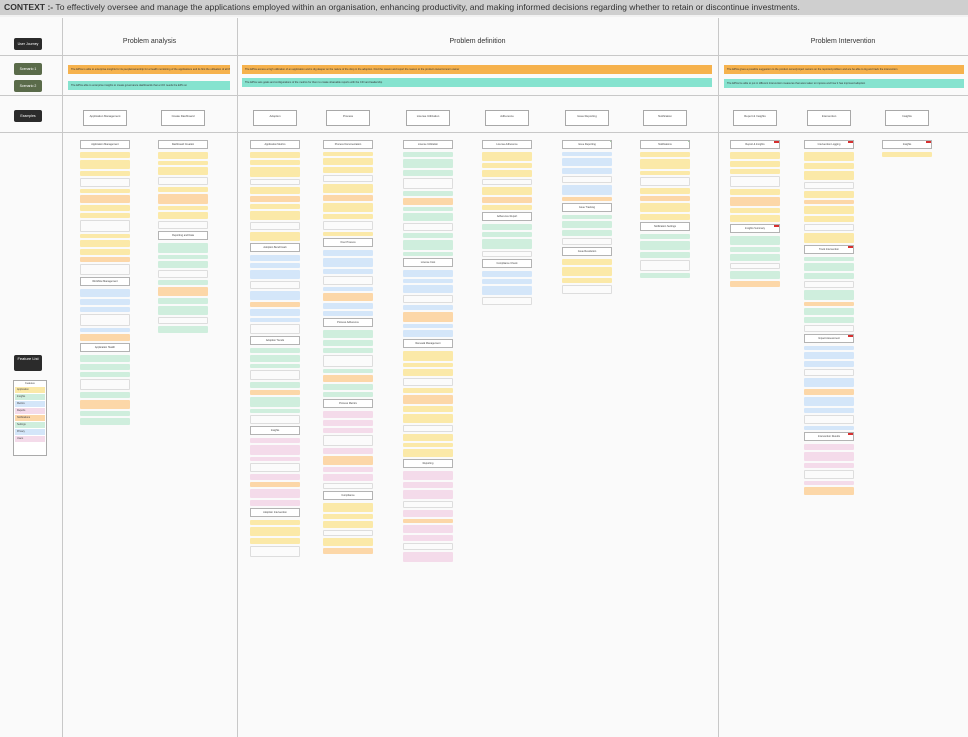 This screenshot has height=737, width=968. What do you see at coordinates (755, 144) in the screenshot?
I see `feature-card: Report & Insights` at bounding box center [755, 144].